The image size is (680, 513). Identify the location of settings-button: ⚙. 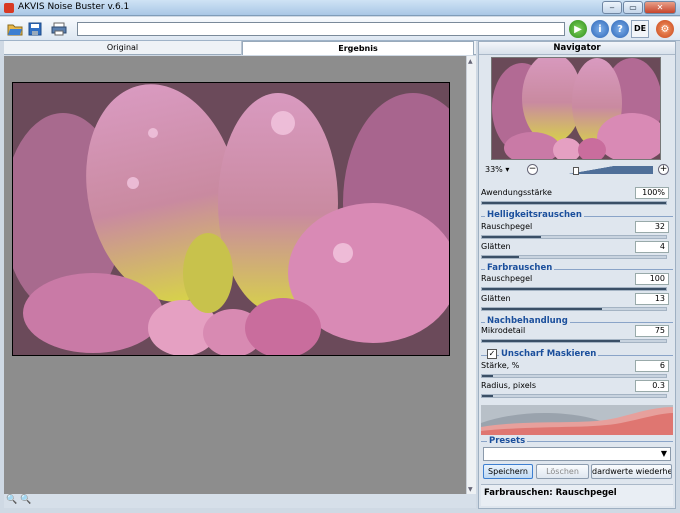
(665, 29).